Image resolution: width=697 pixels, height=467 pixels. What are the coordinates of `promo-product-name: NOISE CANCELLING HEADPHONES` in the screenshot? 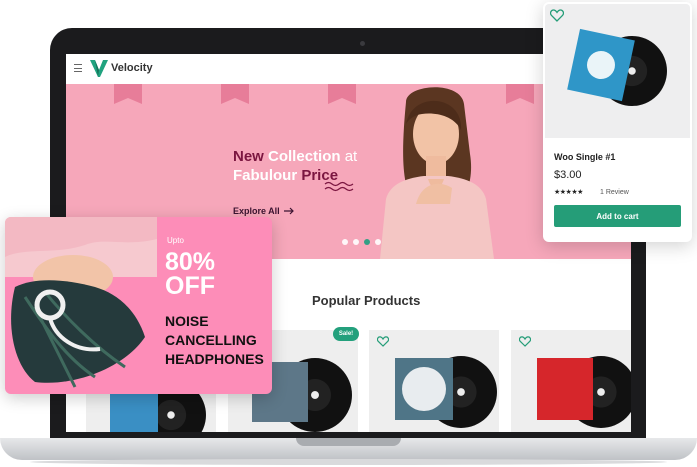 It's located at (217, 340).